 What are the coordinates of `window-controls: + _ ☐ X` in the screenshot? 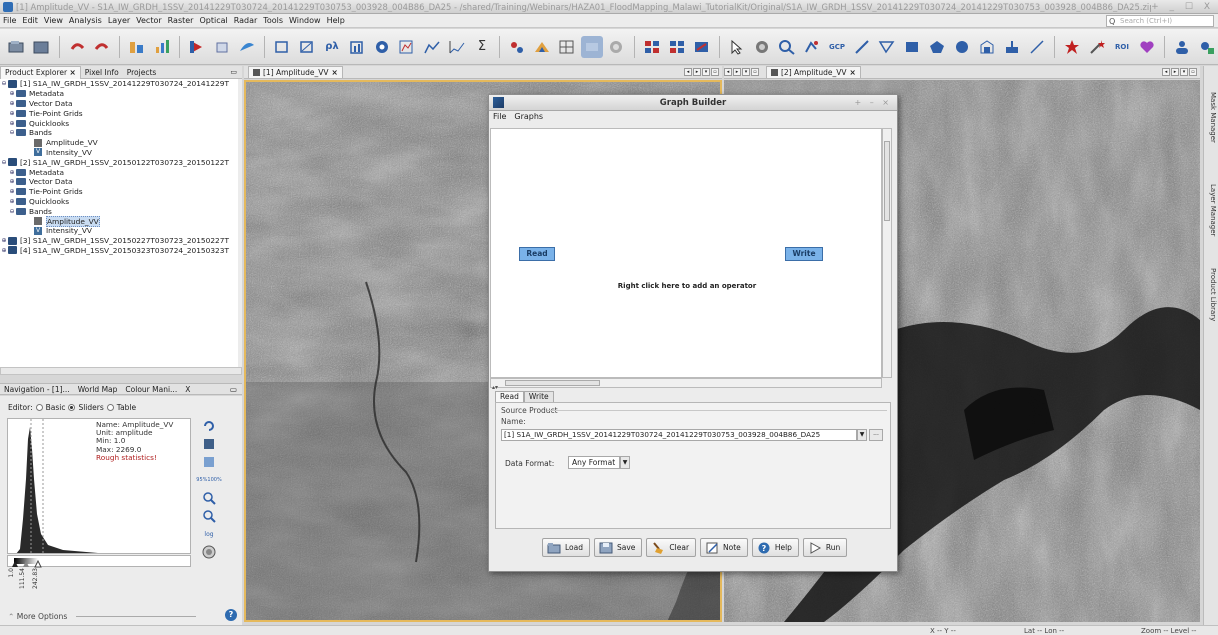 It's located at (1182, 7).